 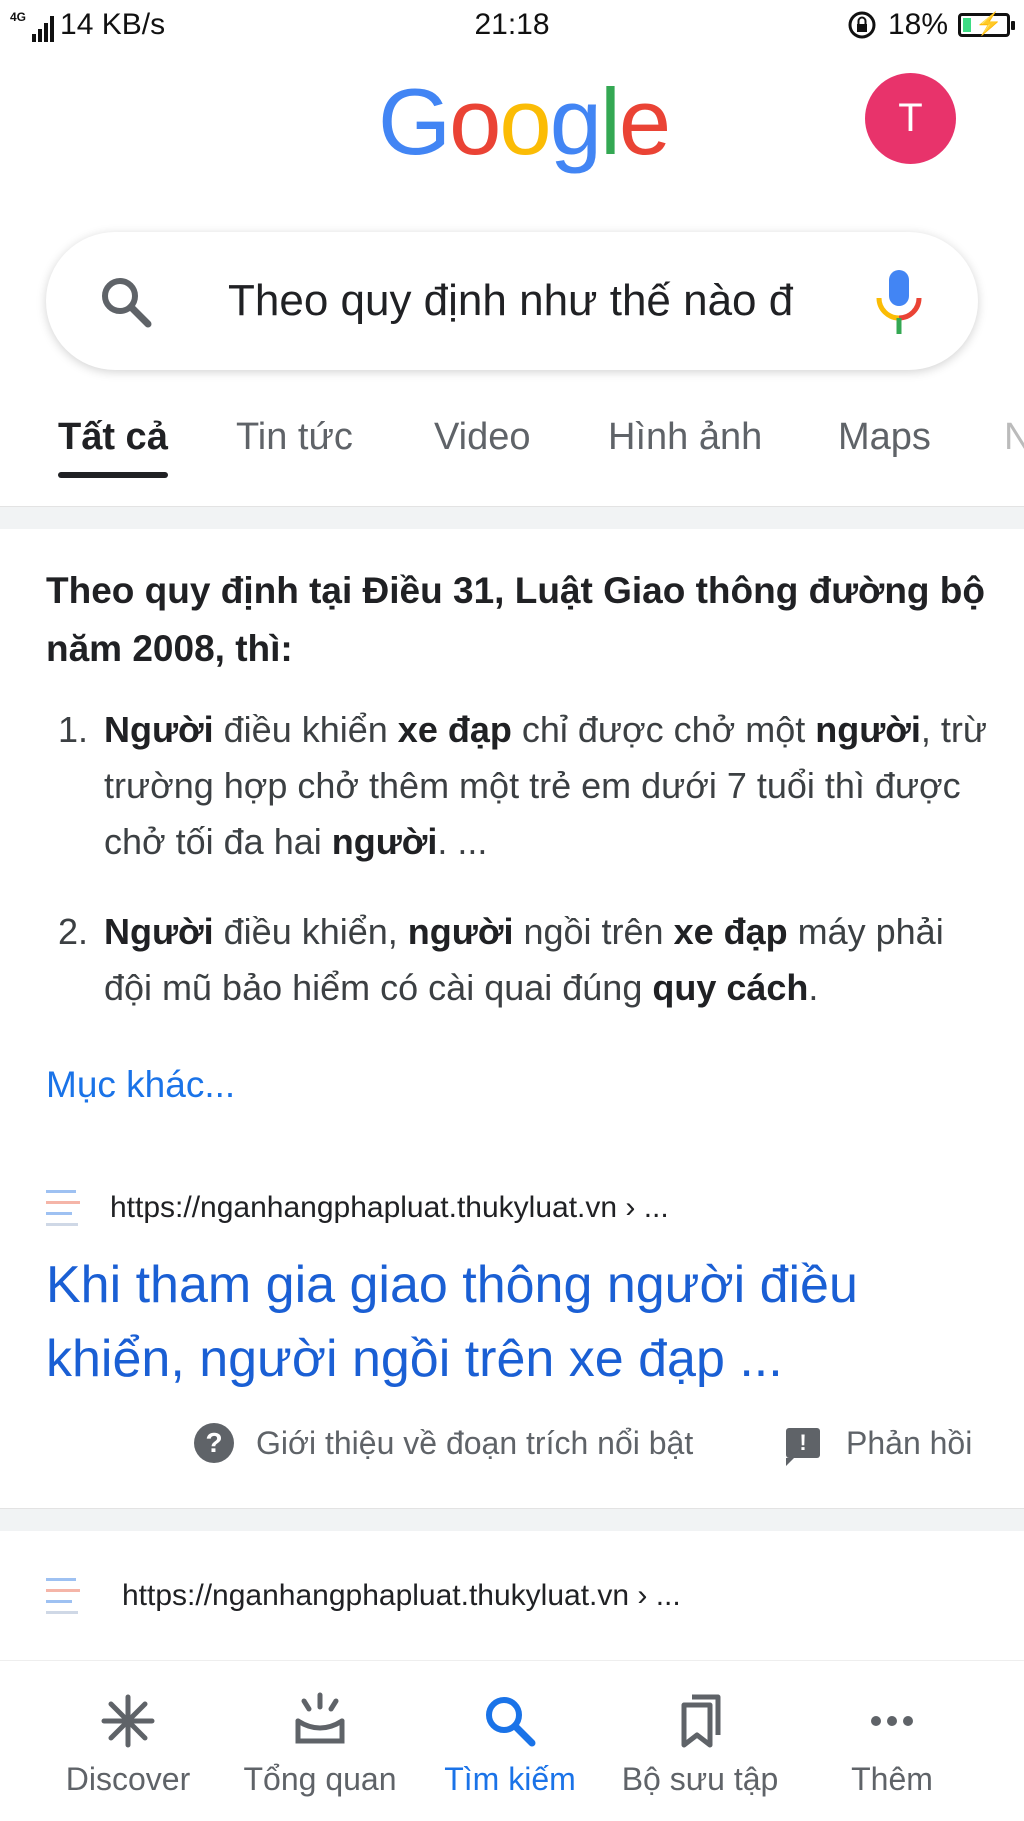 What do you see at coordinates (685, 437) in the screenshot?
I see `tab-images: Hình ảnh` at bounding box center [685, 437].